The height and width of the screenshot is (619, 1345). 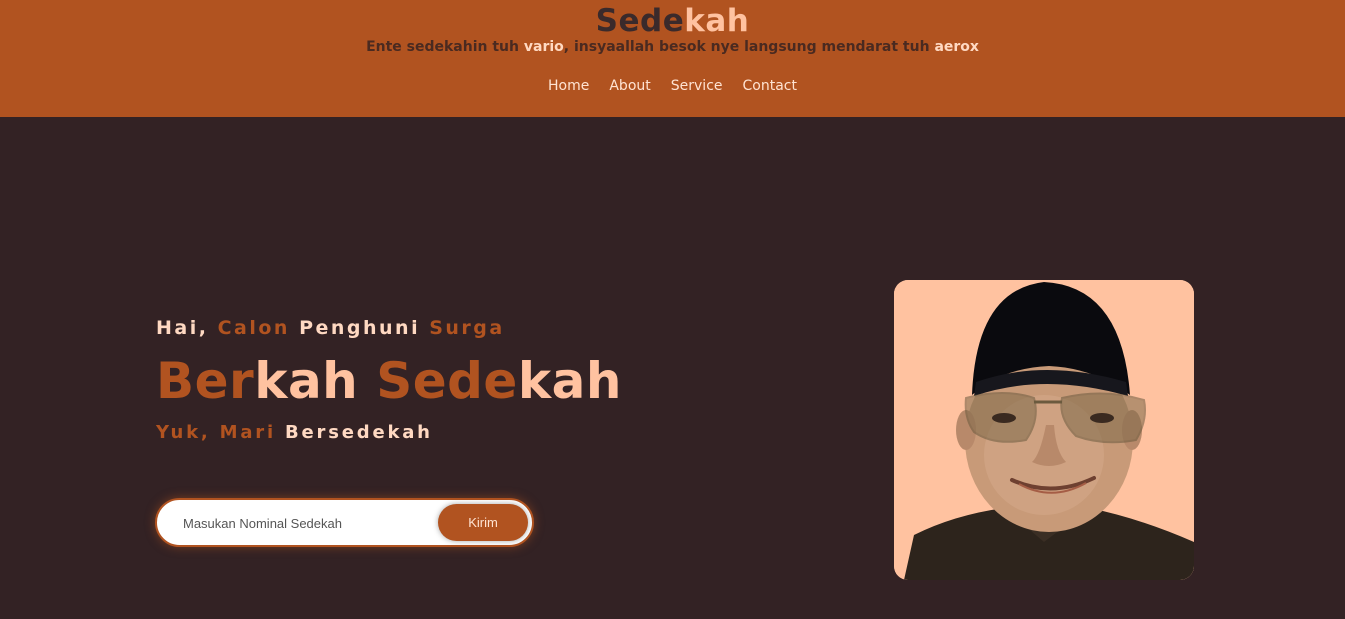 I want to click on hero-title: Berkah Sedekah, so click(x=389, y=381).